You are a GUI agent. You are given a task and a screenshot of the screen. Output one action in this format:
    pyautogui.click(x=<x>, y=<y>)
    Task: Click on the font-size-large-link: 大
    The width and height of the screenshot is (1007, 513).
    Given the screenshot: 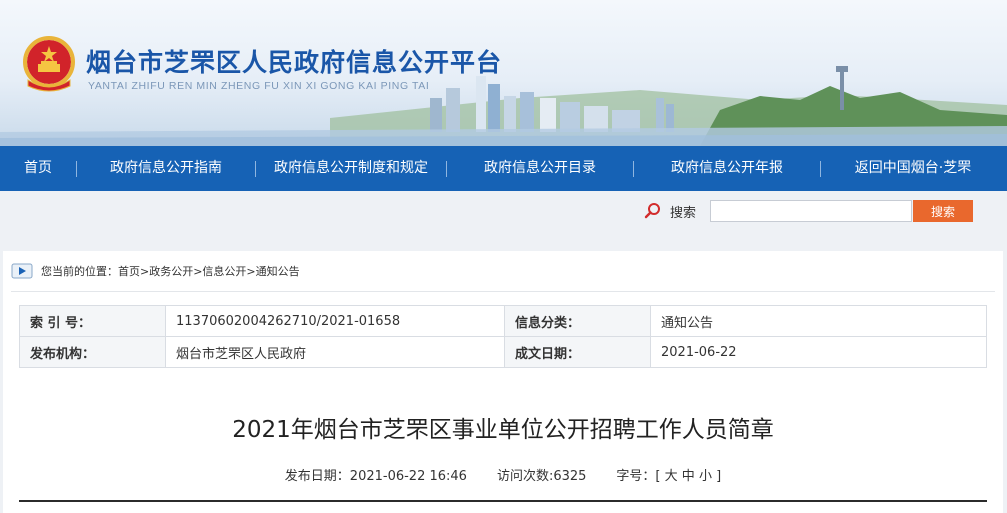 What is the action you would take?
    pyautogui.click(x=671, y=476)
    